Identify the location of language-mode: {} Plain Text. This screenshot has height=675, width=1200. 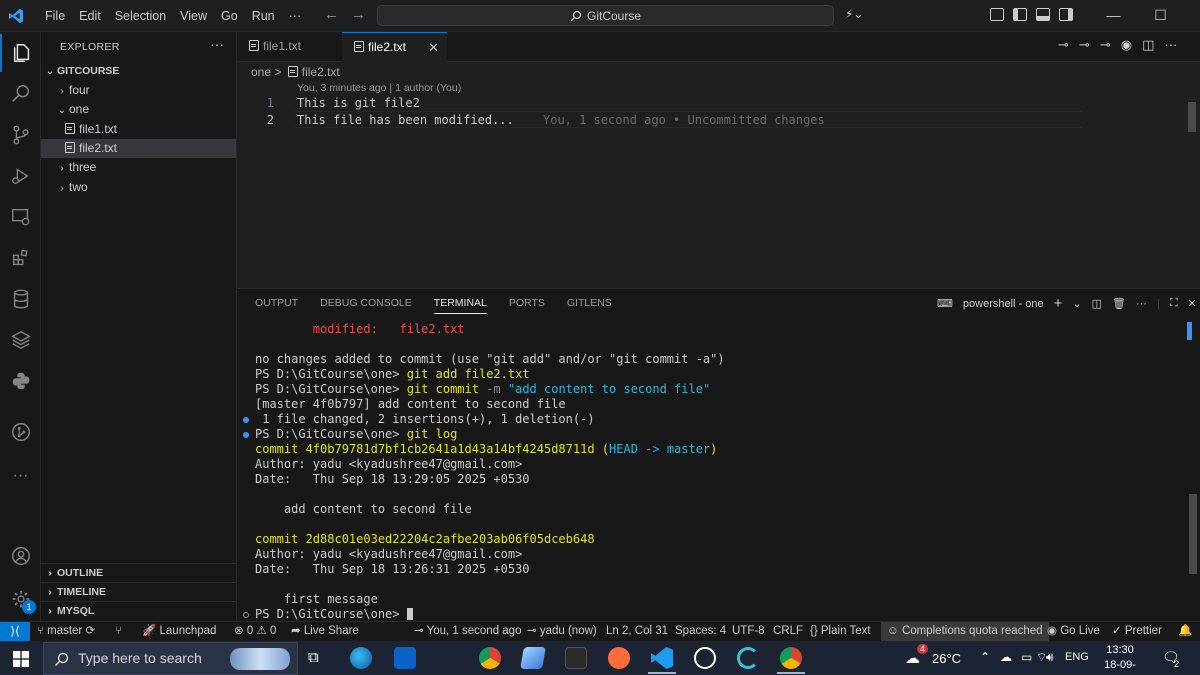
(840, 631).